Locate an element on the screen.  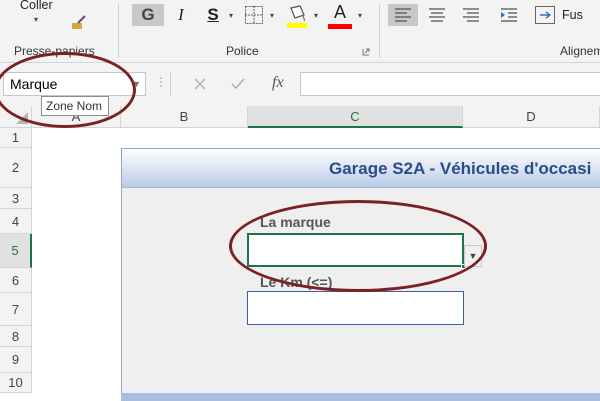
row-header: 7 is located at coordinates (16, 309).